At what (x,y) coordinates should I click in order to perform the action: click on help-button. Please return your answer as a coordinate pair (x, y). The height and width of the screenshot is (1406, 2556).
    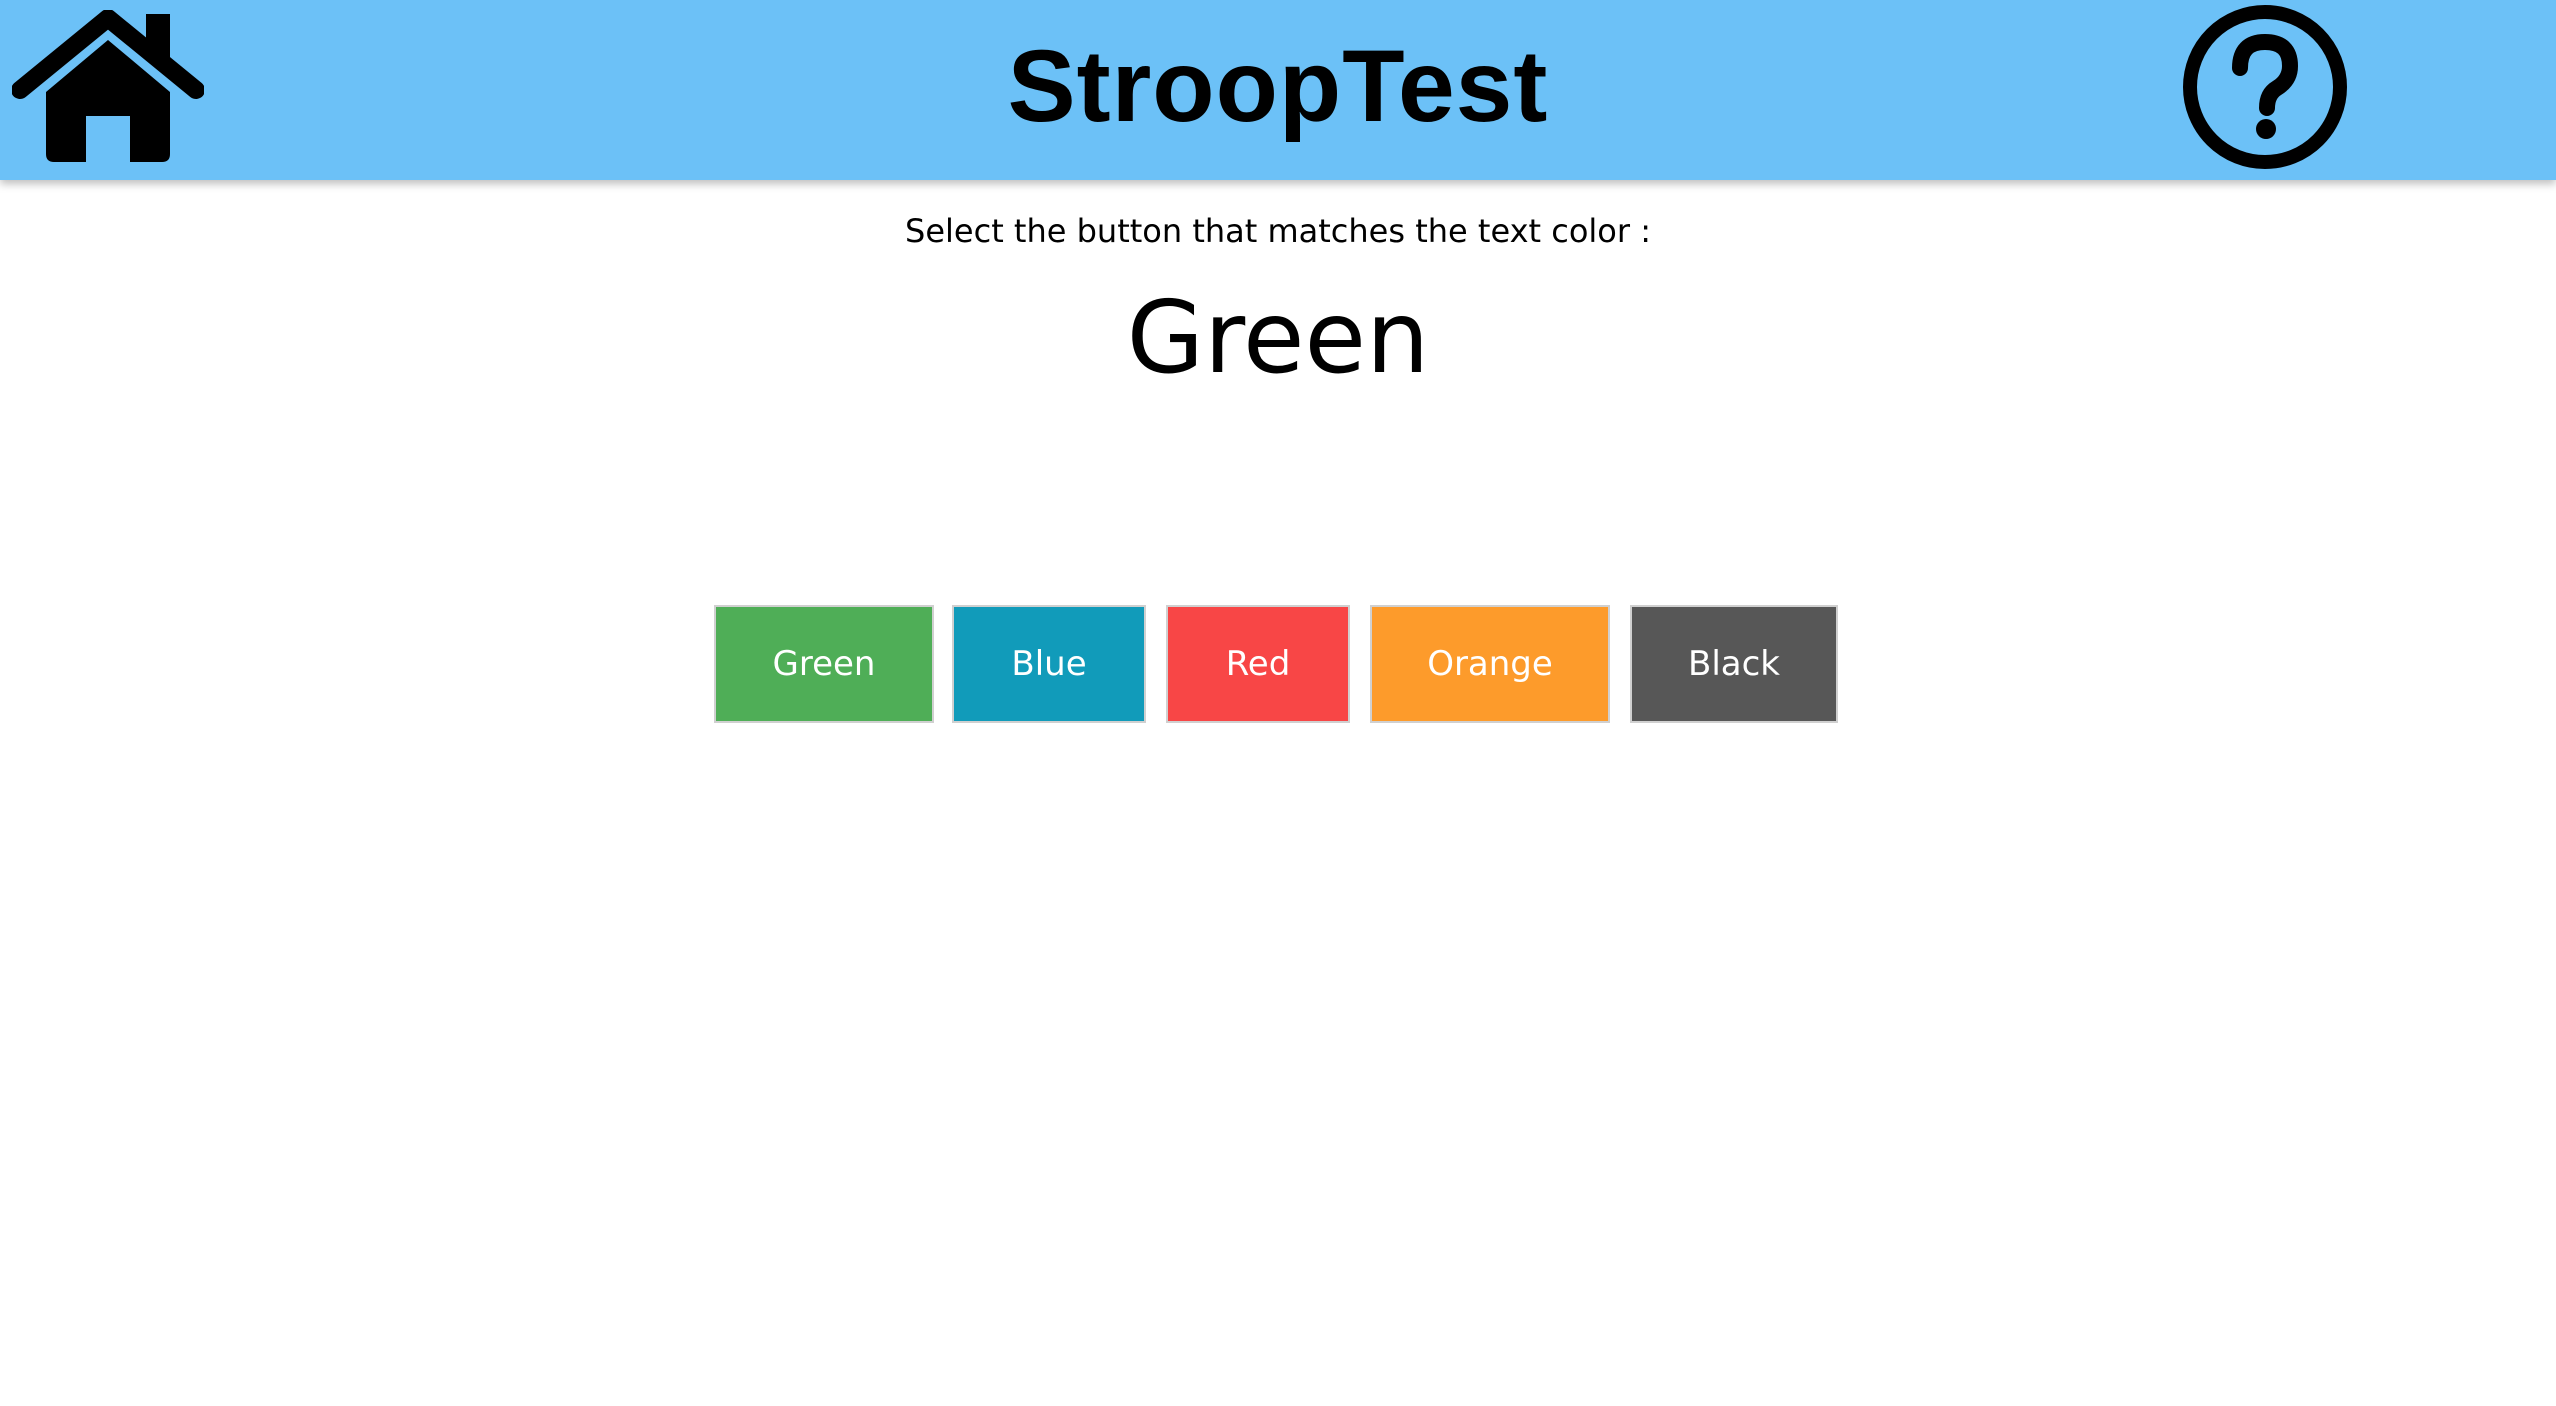
    Looking at the image, I should click on (2265, 87).